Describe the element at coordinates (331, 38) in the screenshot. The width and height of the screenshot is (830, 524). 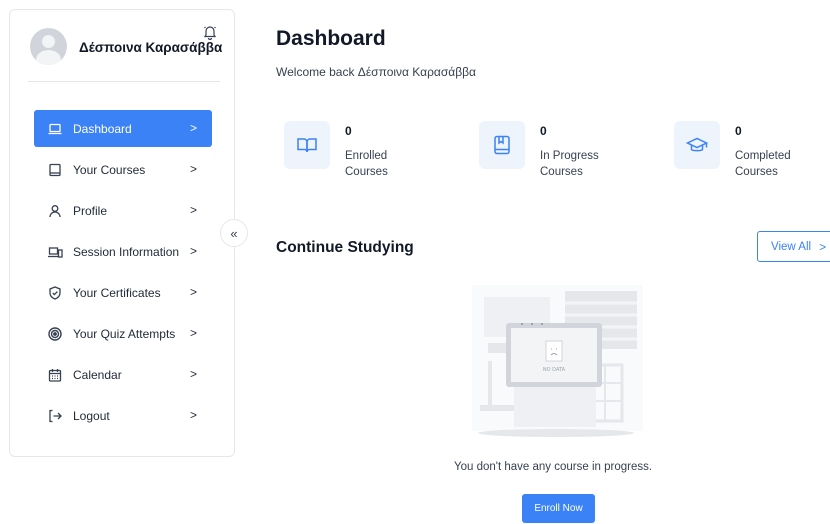
I see `page-title: Dashboard` at that location.